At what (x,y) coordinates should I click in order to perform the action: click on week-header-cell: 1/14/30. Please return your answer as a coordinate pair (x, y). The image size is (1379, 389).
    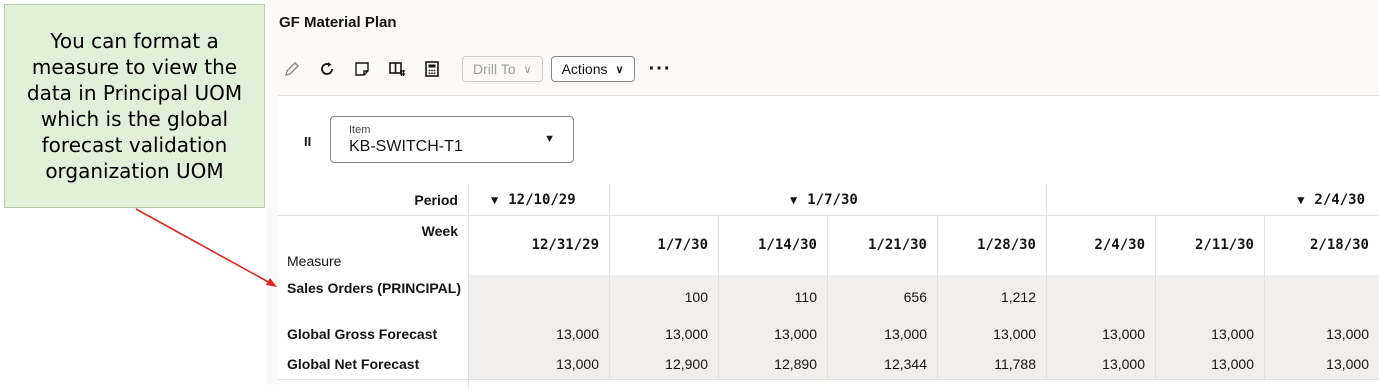
    Looking at the image, I should click on (773, 245).